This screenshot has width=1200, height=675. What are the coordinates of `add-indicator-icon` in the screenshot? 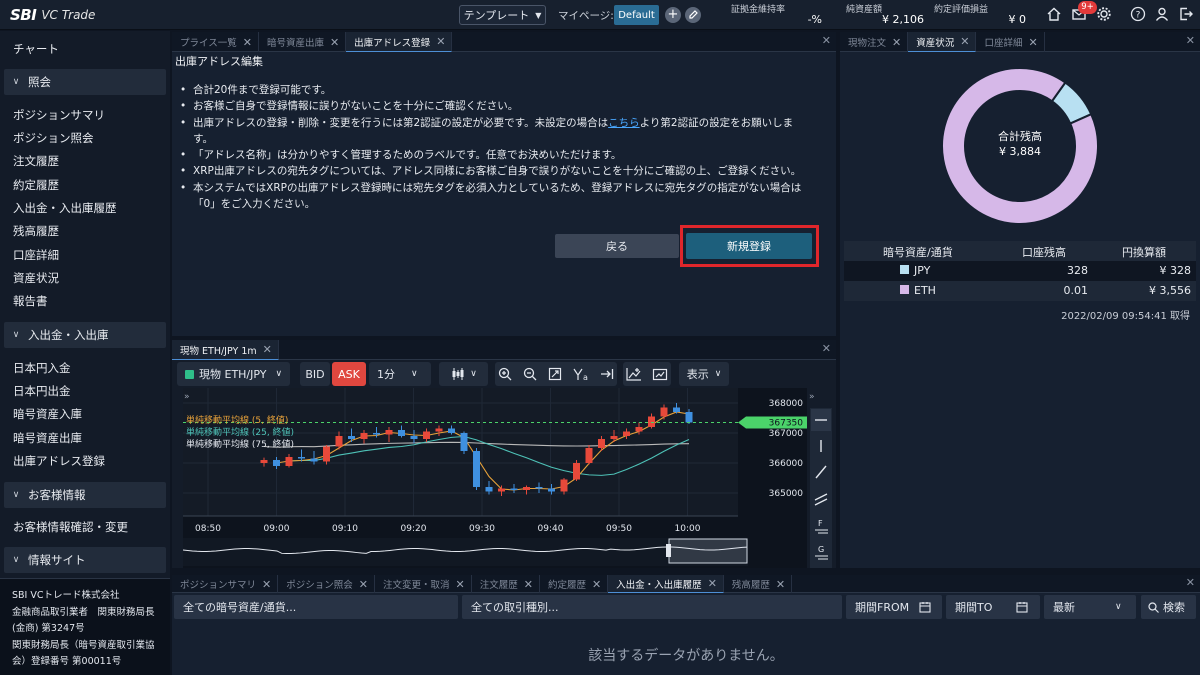 It's located at (634, 374).